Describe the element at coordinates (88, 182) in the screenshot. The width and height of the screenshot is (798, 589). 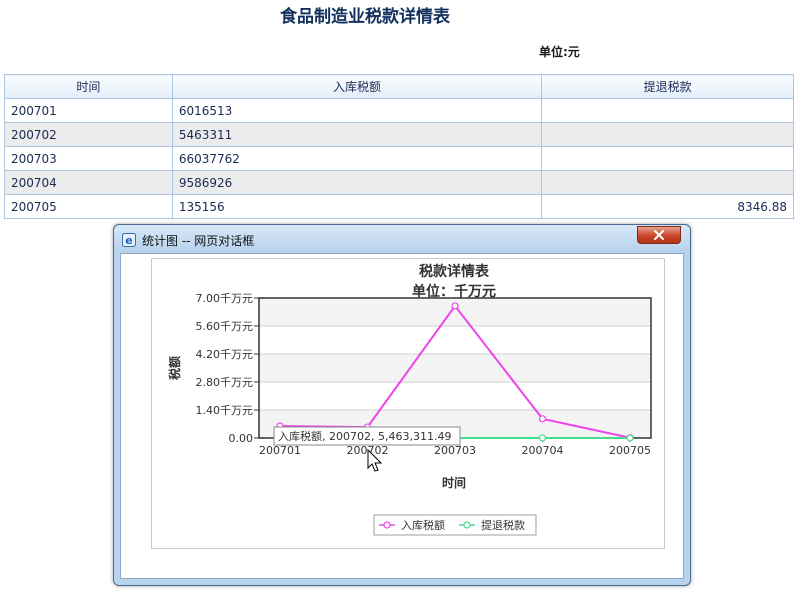
I see `cell-time: 200704` at that location.